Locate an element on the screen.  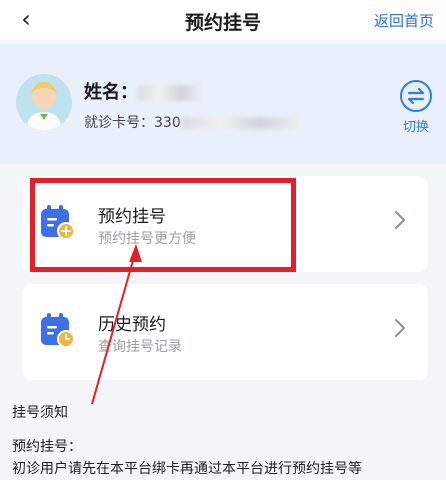
patient-card-number: 就诊卡号：330 is located at coordinates (191, 122).